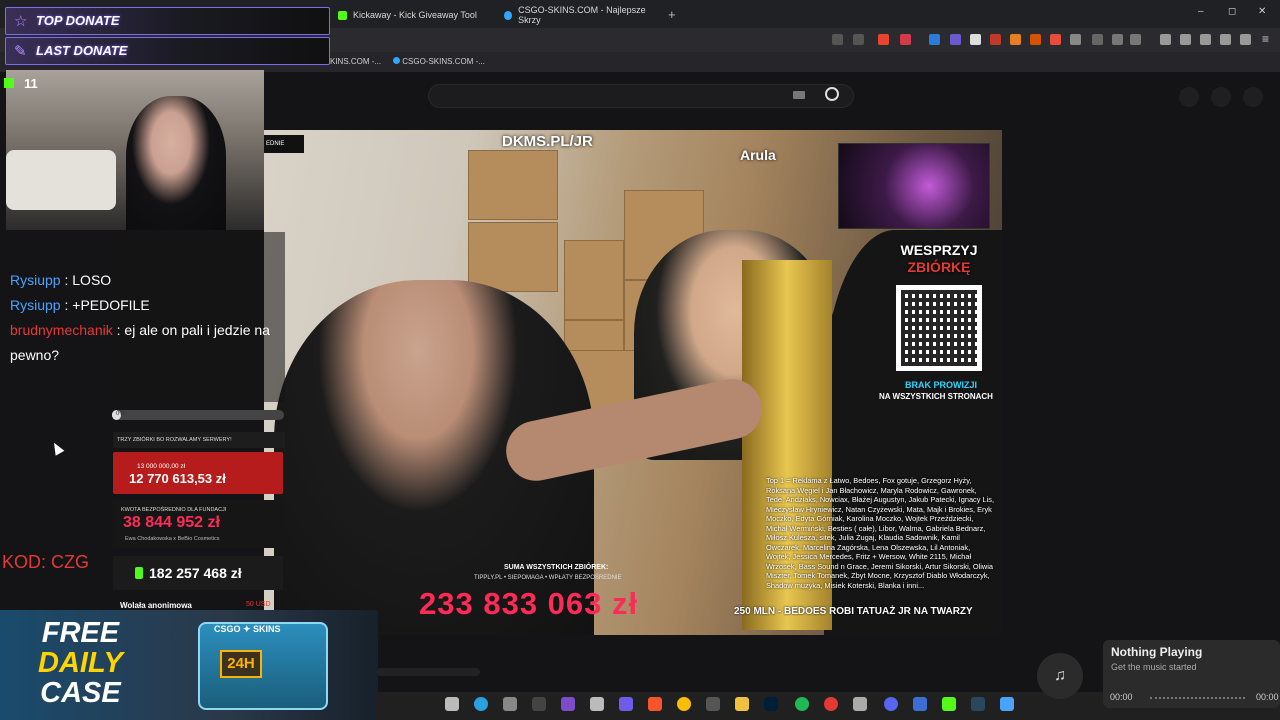 The width and height of the screenshot is (1280, 720). What do you see at coordinates (78, 20) in the screenshot?
I see `top-donate-label: TOP DONATE` at bounding box center [78, 20].